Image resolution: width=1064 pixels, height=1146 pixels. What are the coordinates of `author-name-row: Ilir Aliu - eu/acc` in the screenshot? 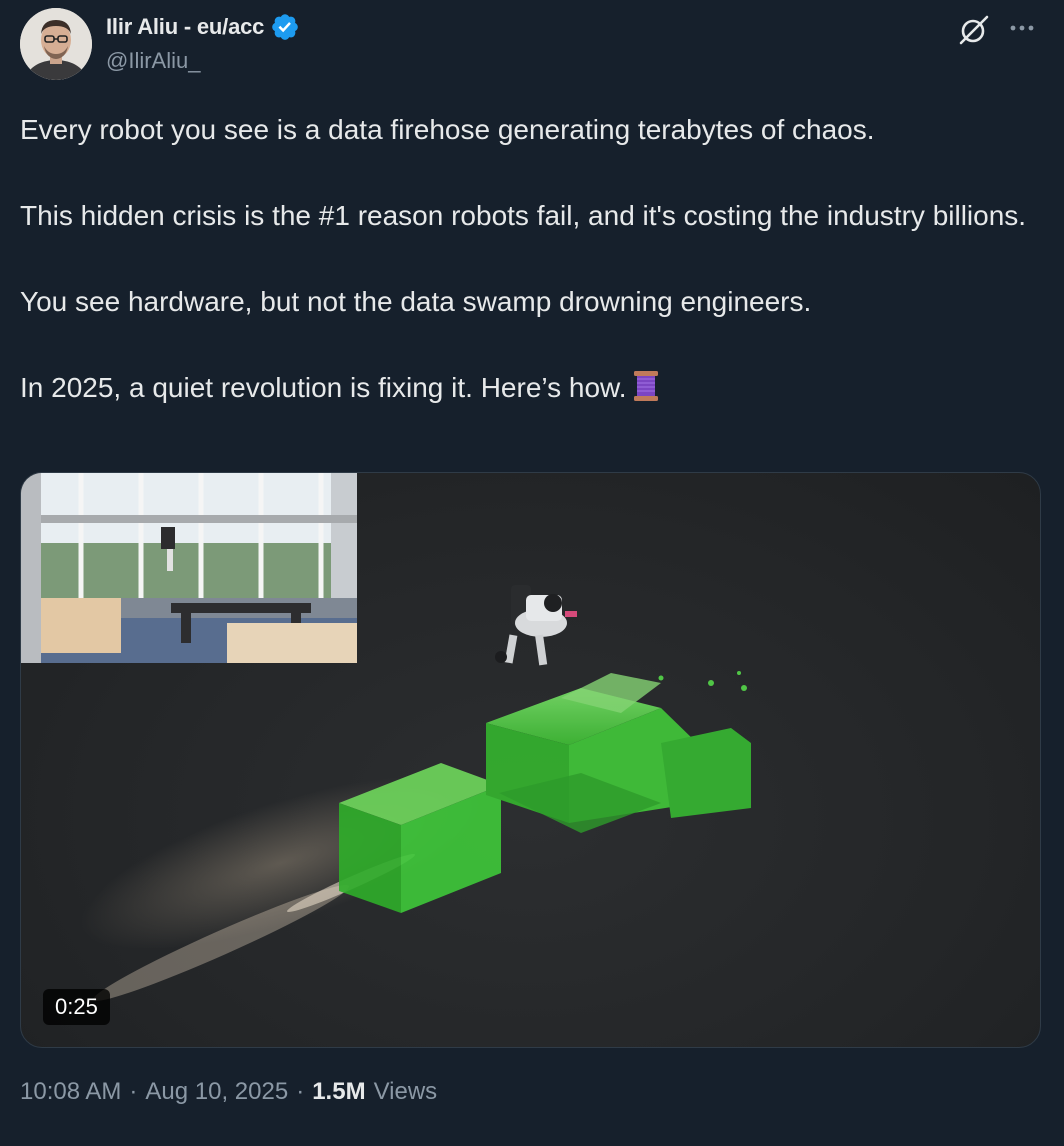 It's located at (203, 27).